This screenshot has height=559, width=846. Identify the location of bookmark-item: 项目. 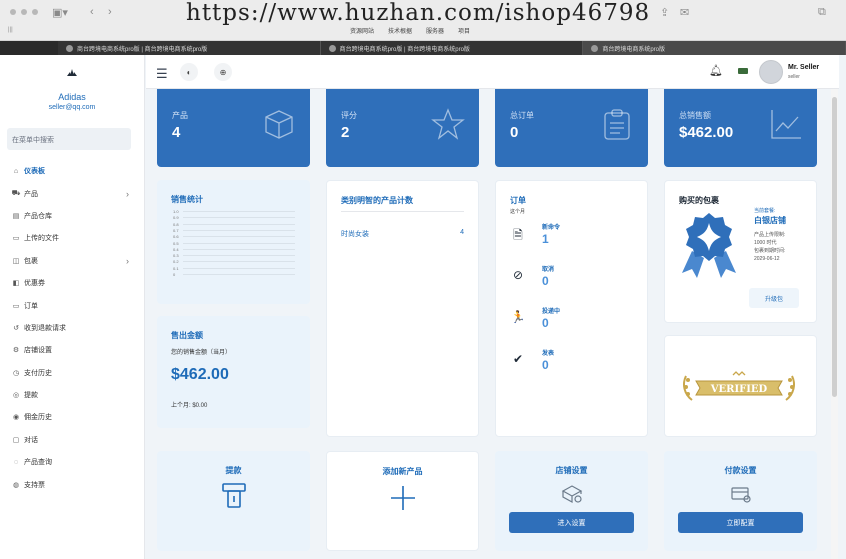
(464, 30).